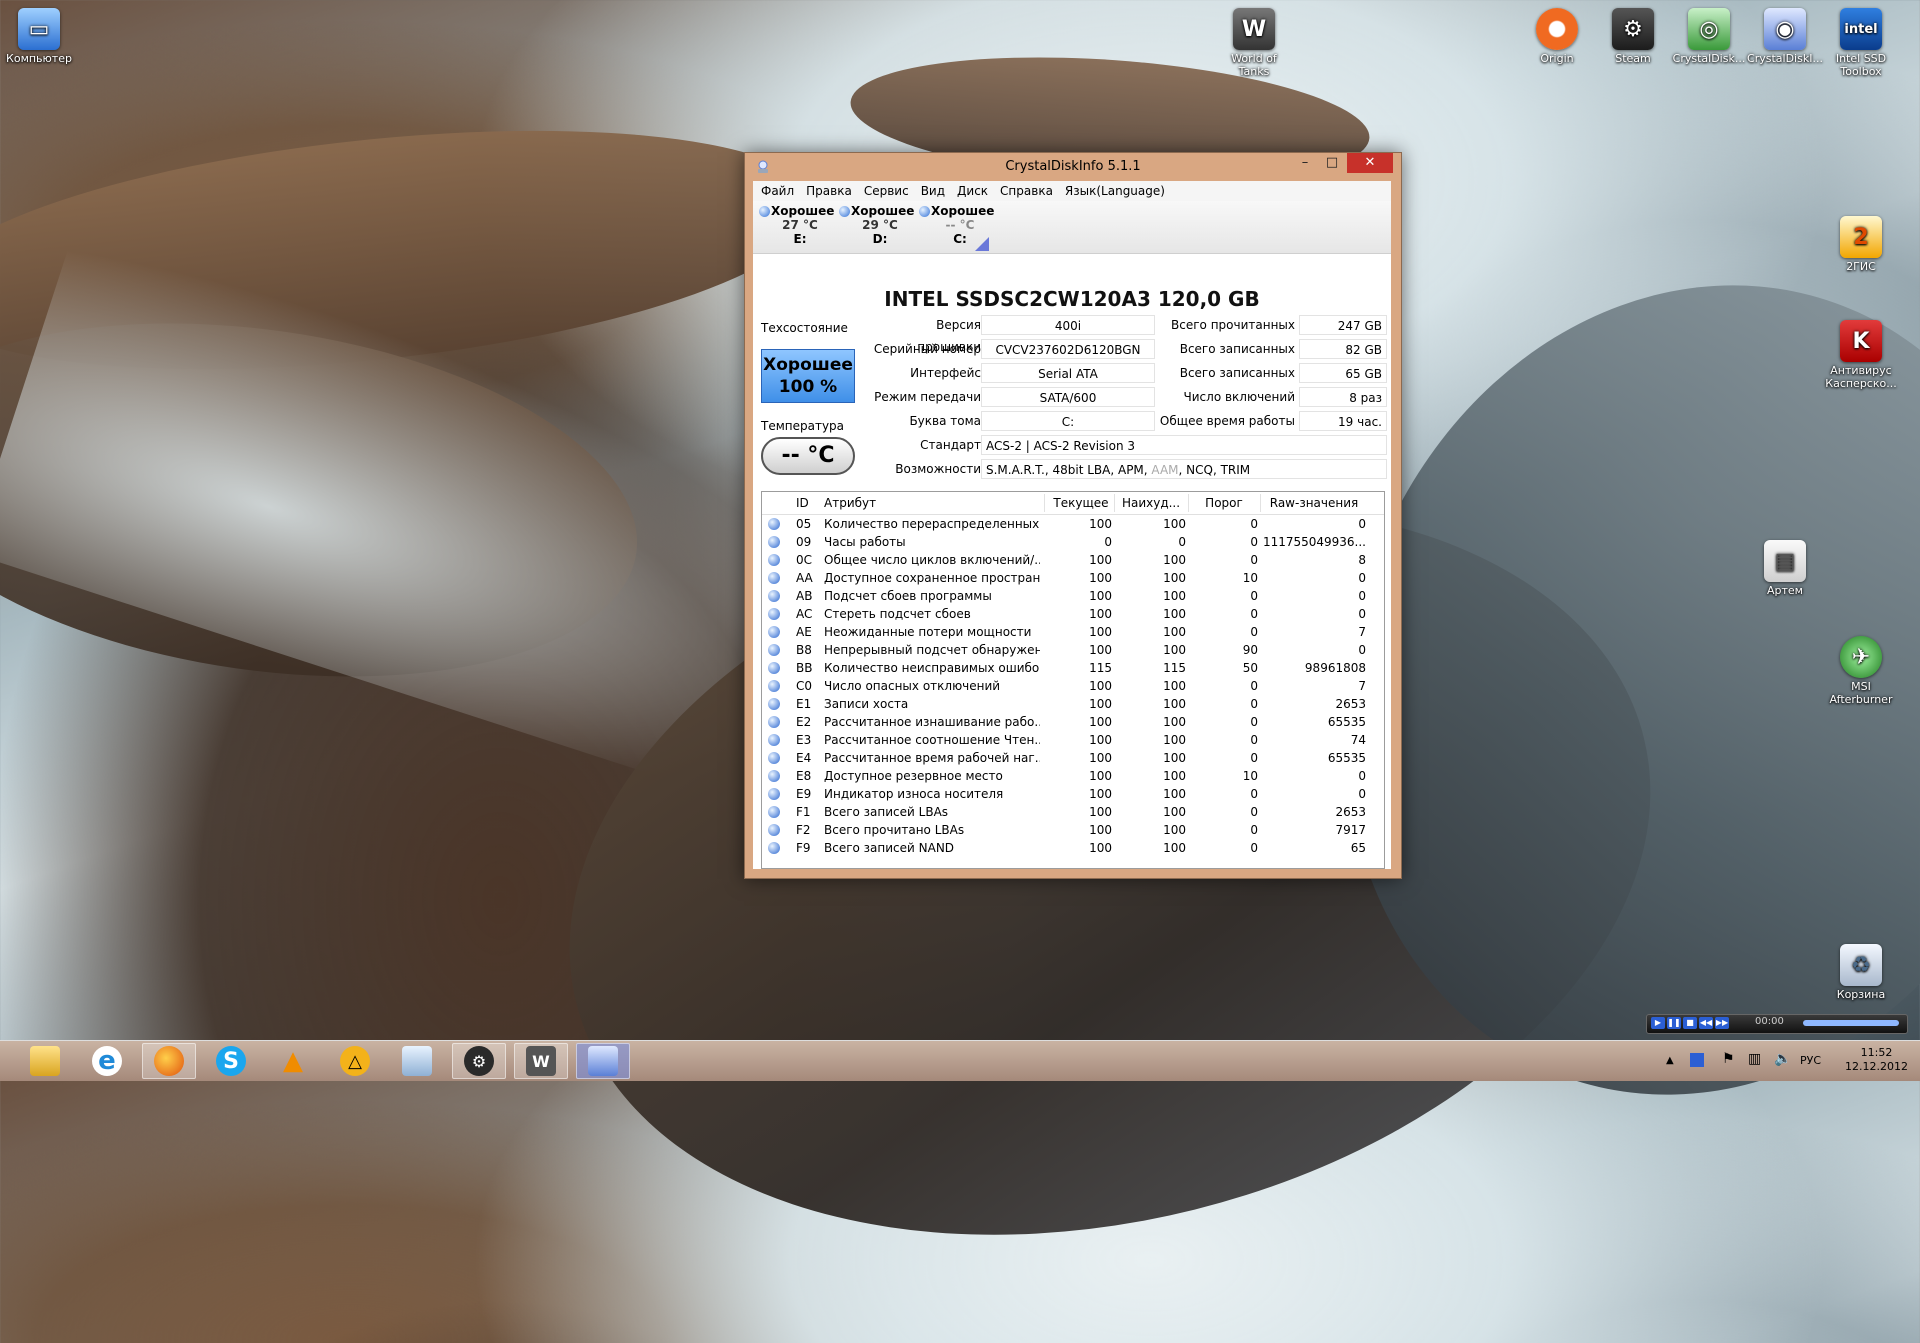 The width and height of the screenshot is (1920, 1343). What do you see at coordinates (1254, 43) in the screenshot?
I see `desktop-icon-world-of-tanks: W World of Tanks` at bounding box center [1254, 43].